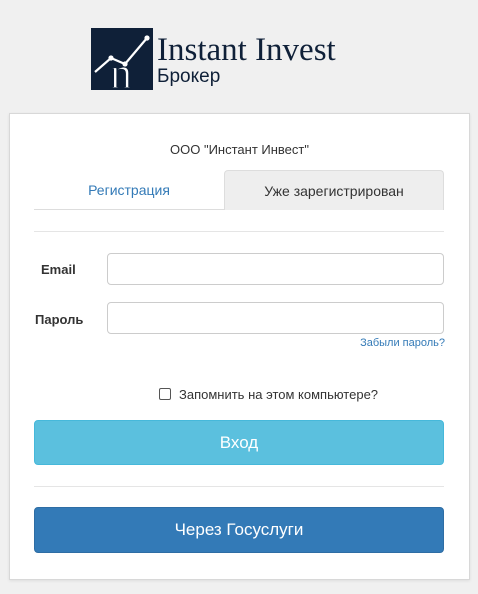  What do you see at coordinates (402, 343) in the screenshot?
I see `forgot-password-link: Забыли пароль?` at bounding box center [402, 343].